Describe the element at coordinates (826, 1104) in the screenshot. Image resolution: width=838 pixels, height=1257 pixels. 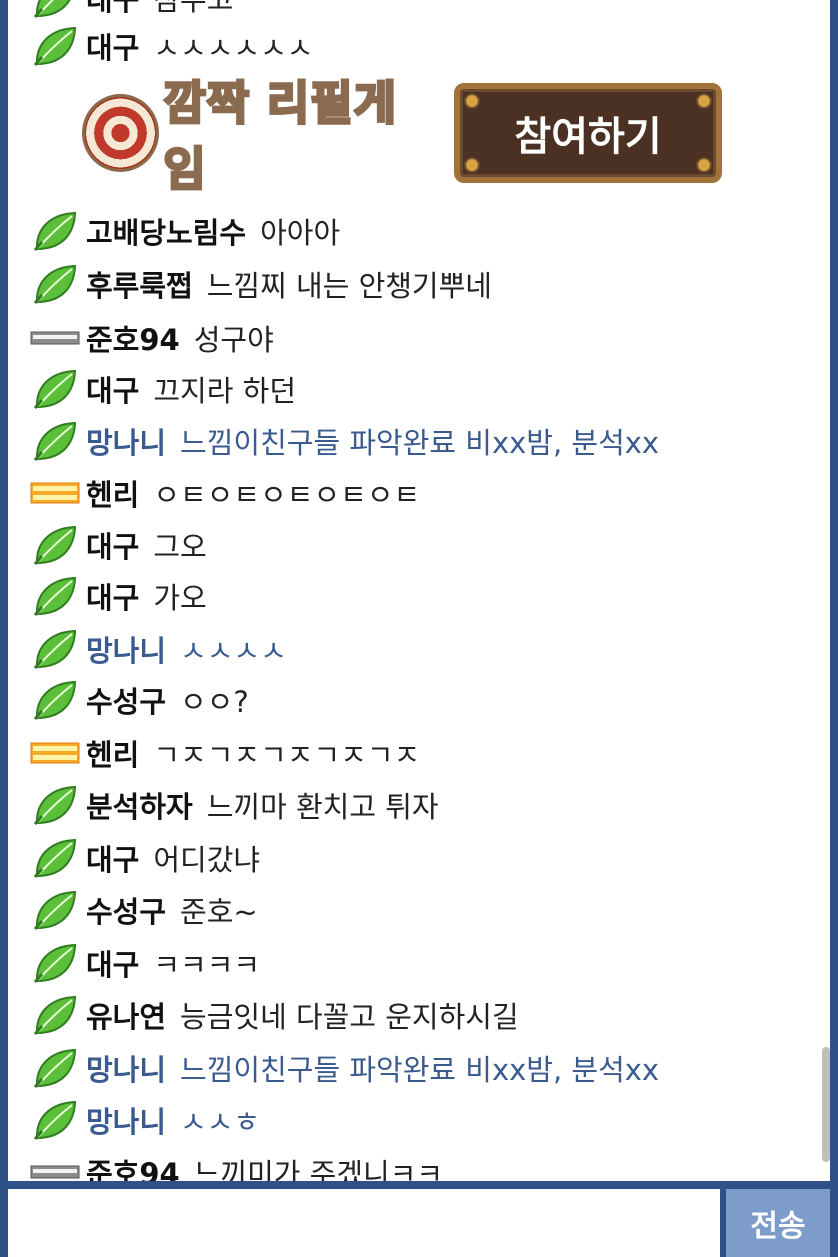
I see `scrollbar-thumb` at that location.